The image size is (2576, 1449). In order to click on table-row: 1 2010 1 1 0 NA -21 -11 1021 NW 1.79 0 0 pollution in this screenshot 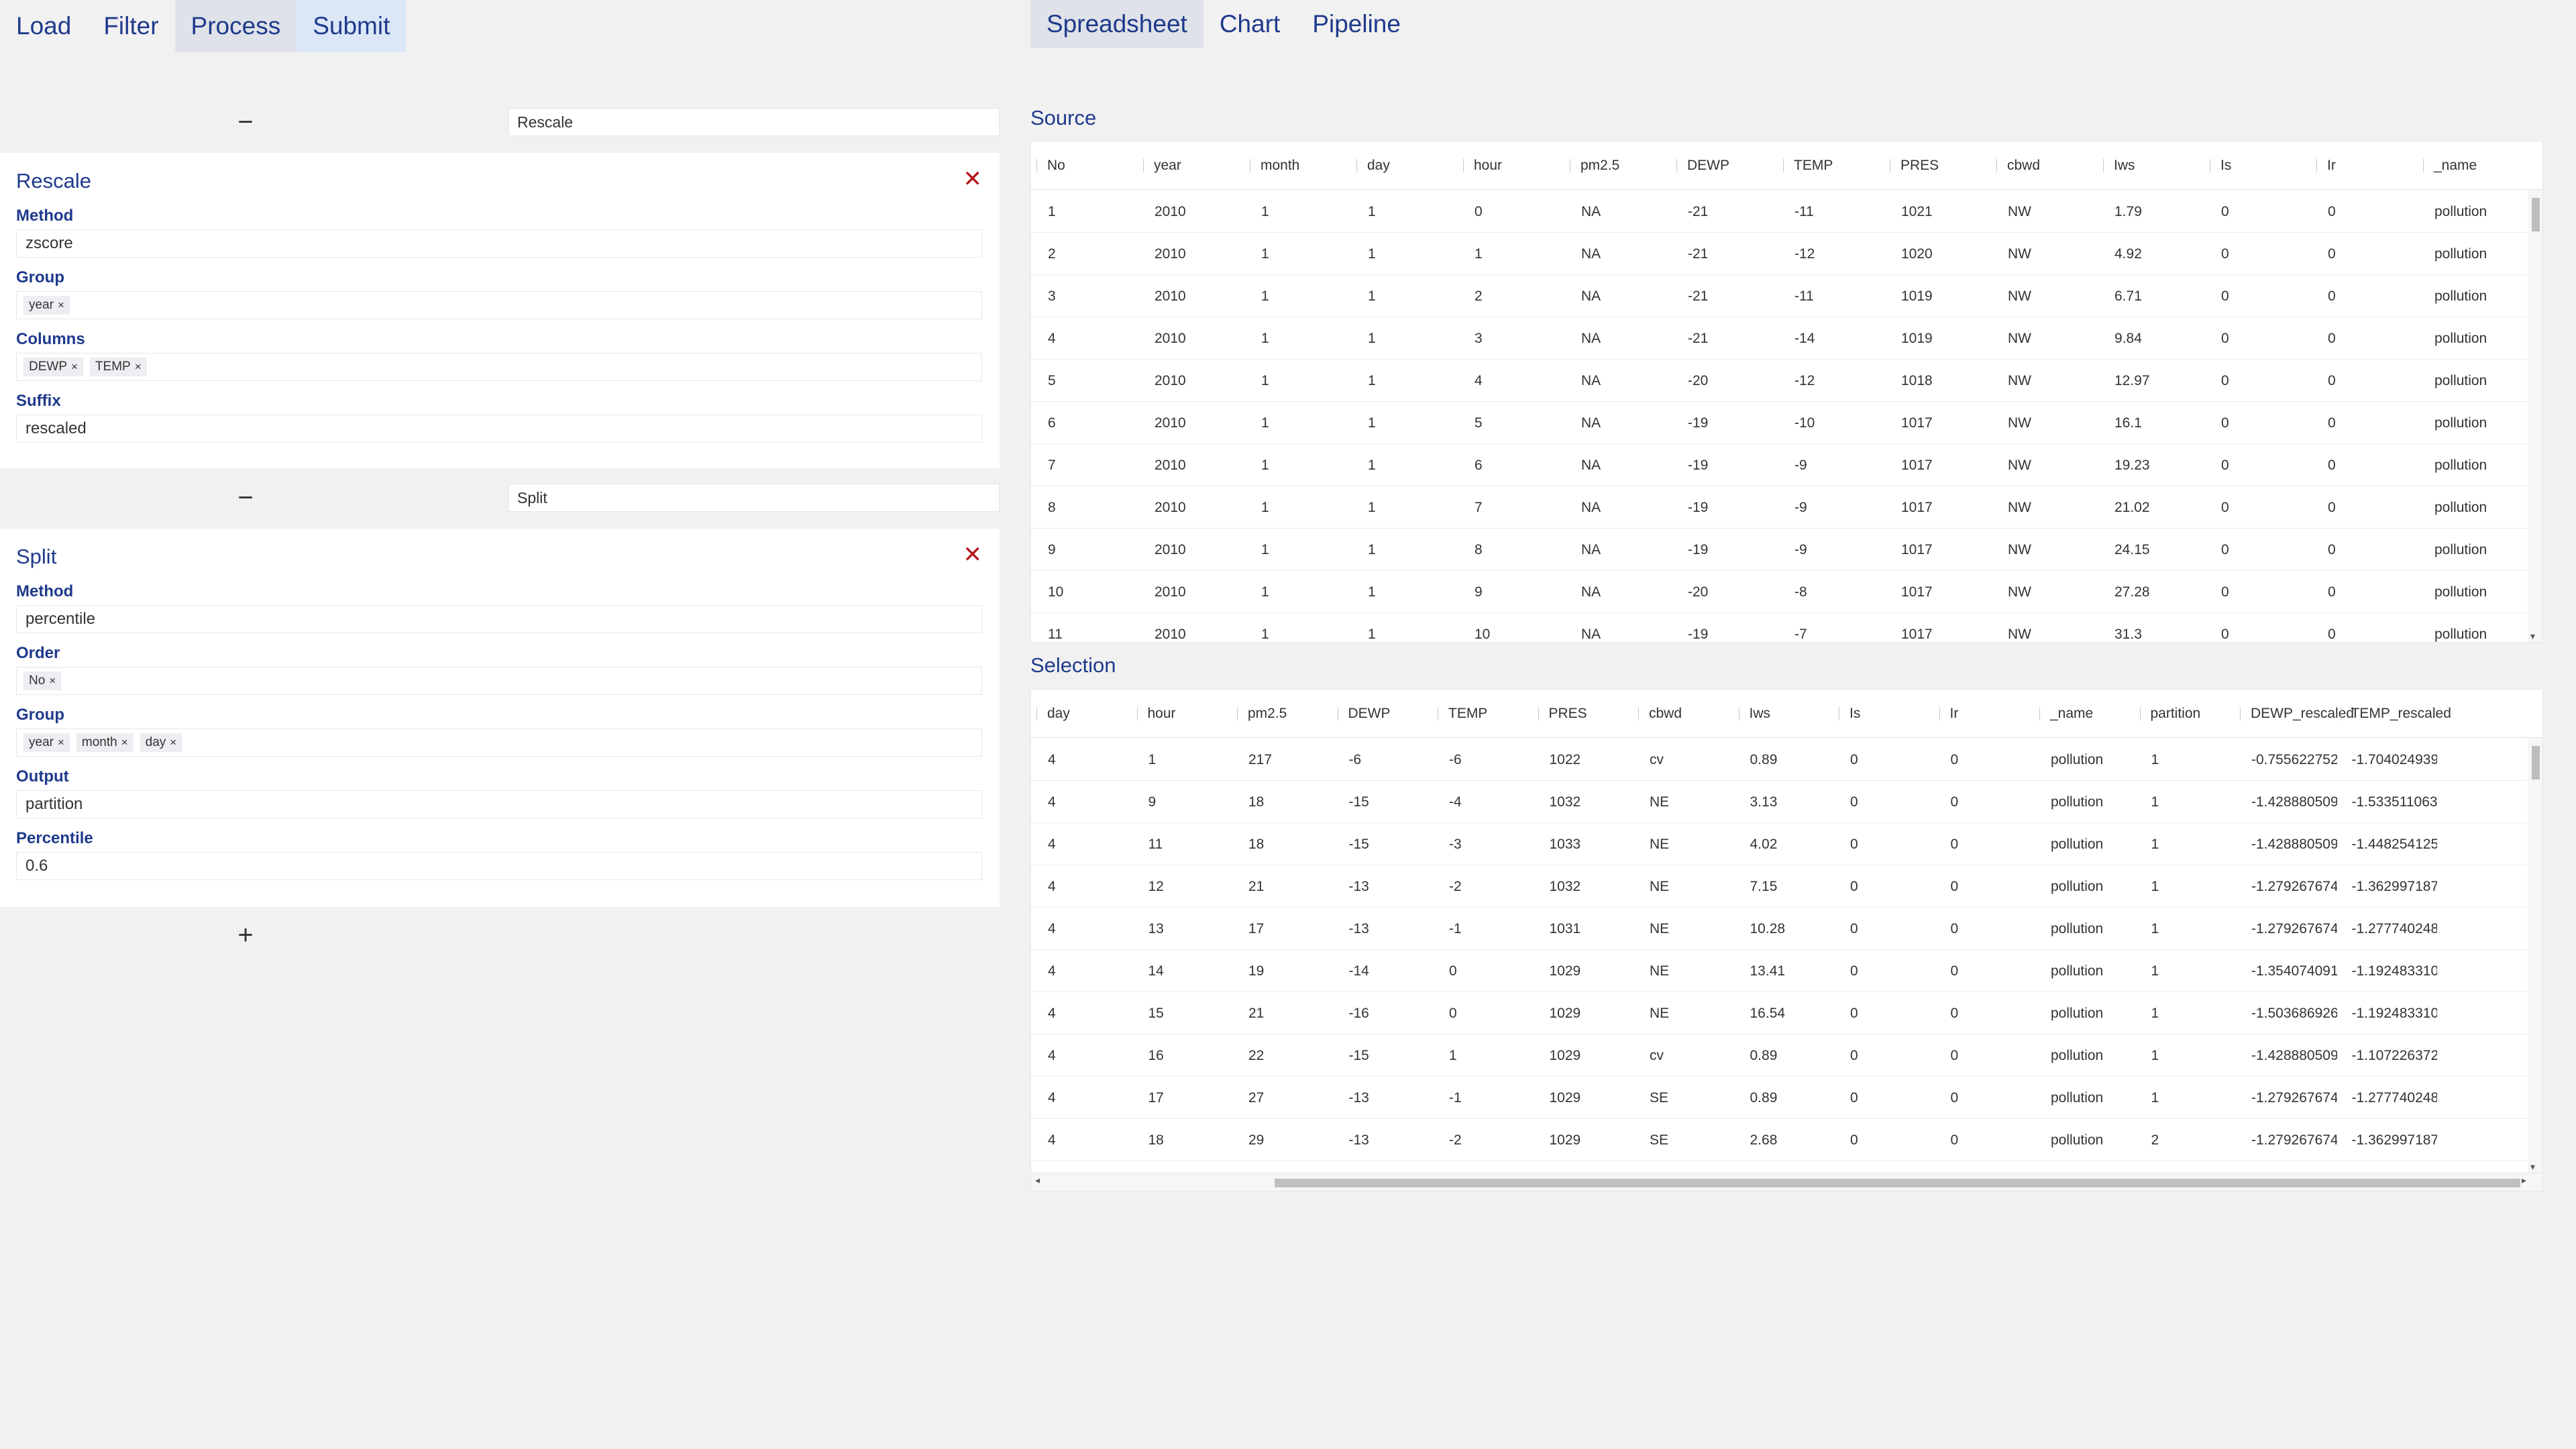, I will do `click(1786, 212)`.